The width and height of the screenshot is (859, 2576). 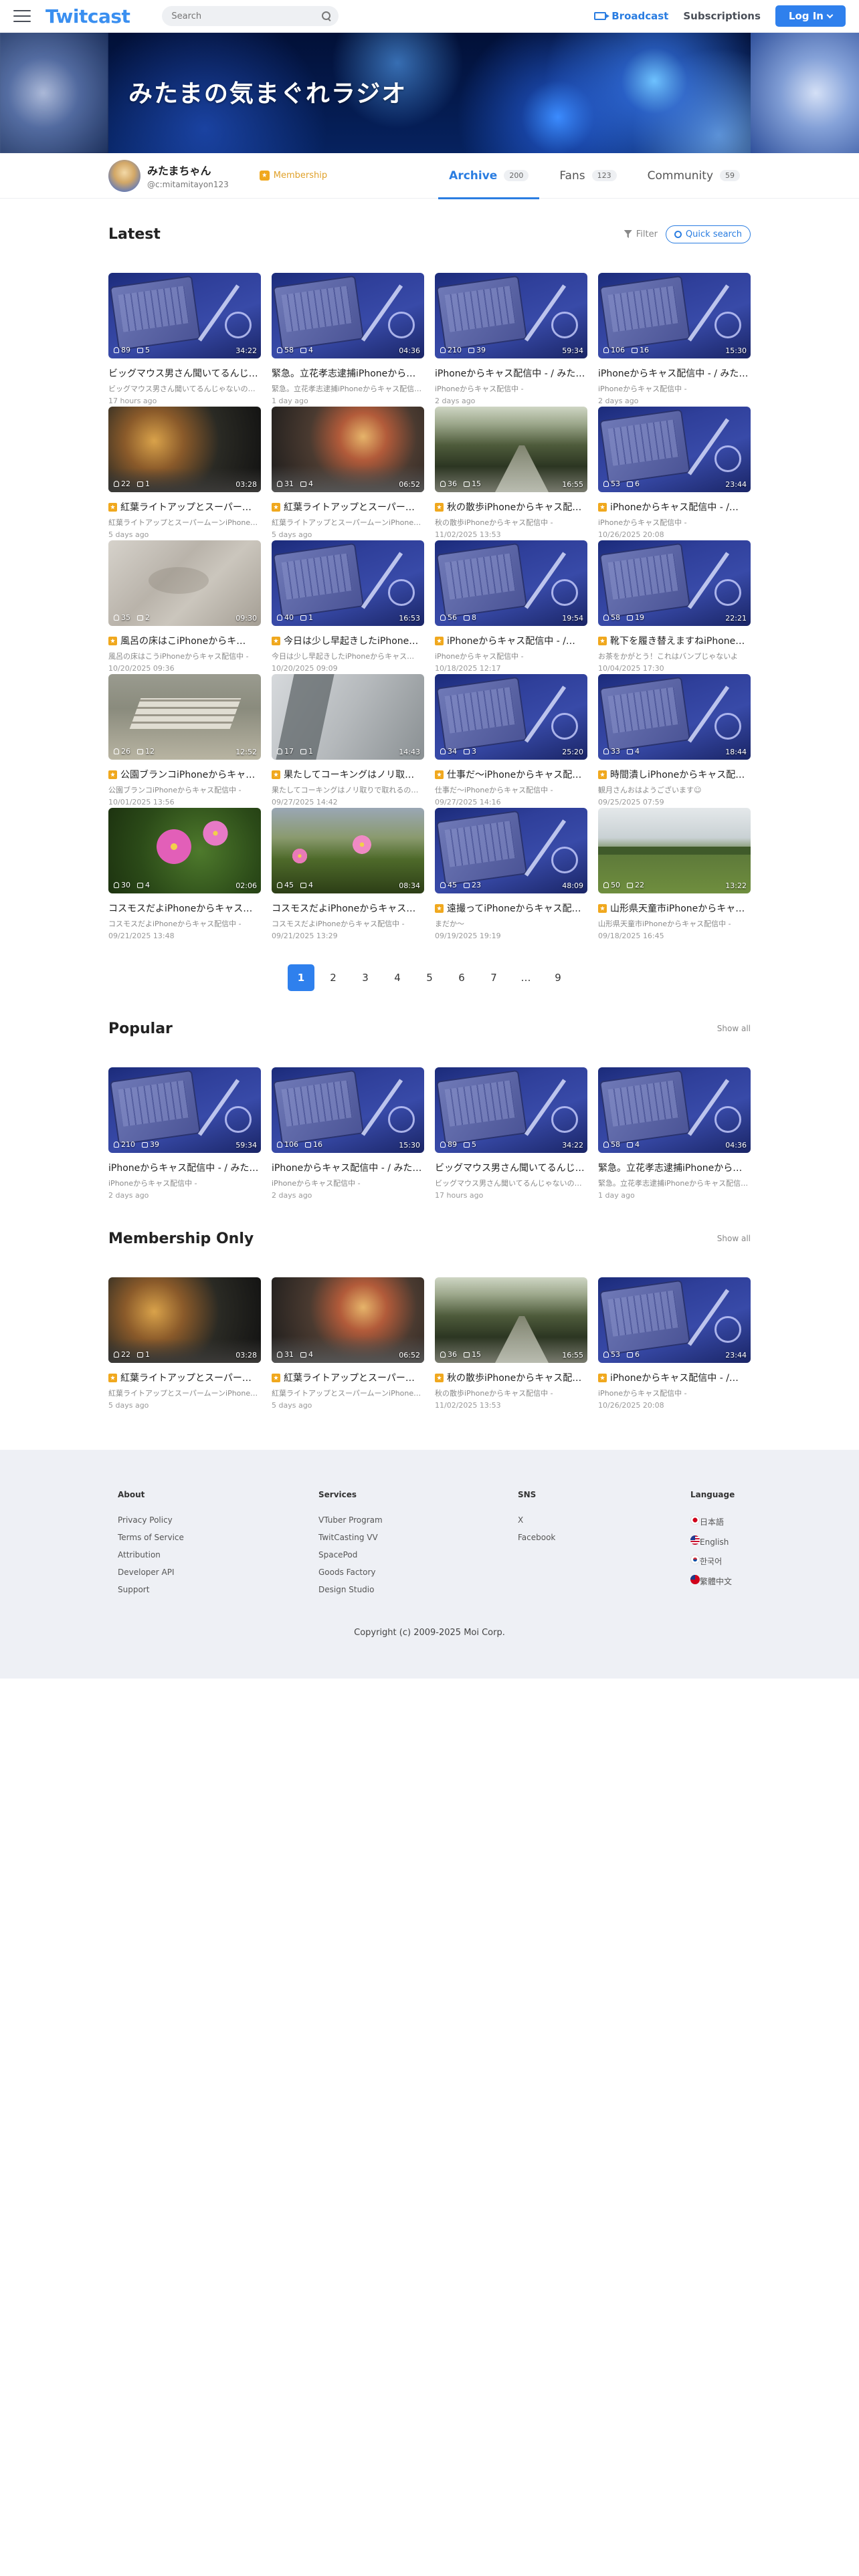 What do you see at coordinates (124, 175) in the screenshot?
I see `avatar` at bounding box center [124, 175].